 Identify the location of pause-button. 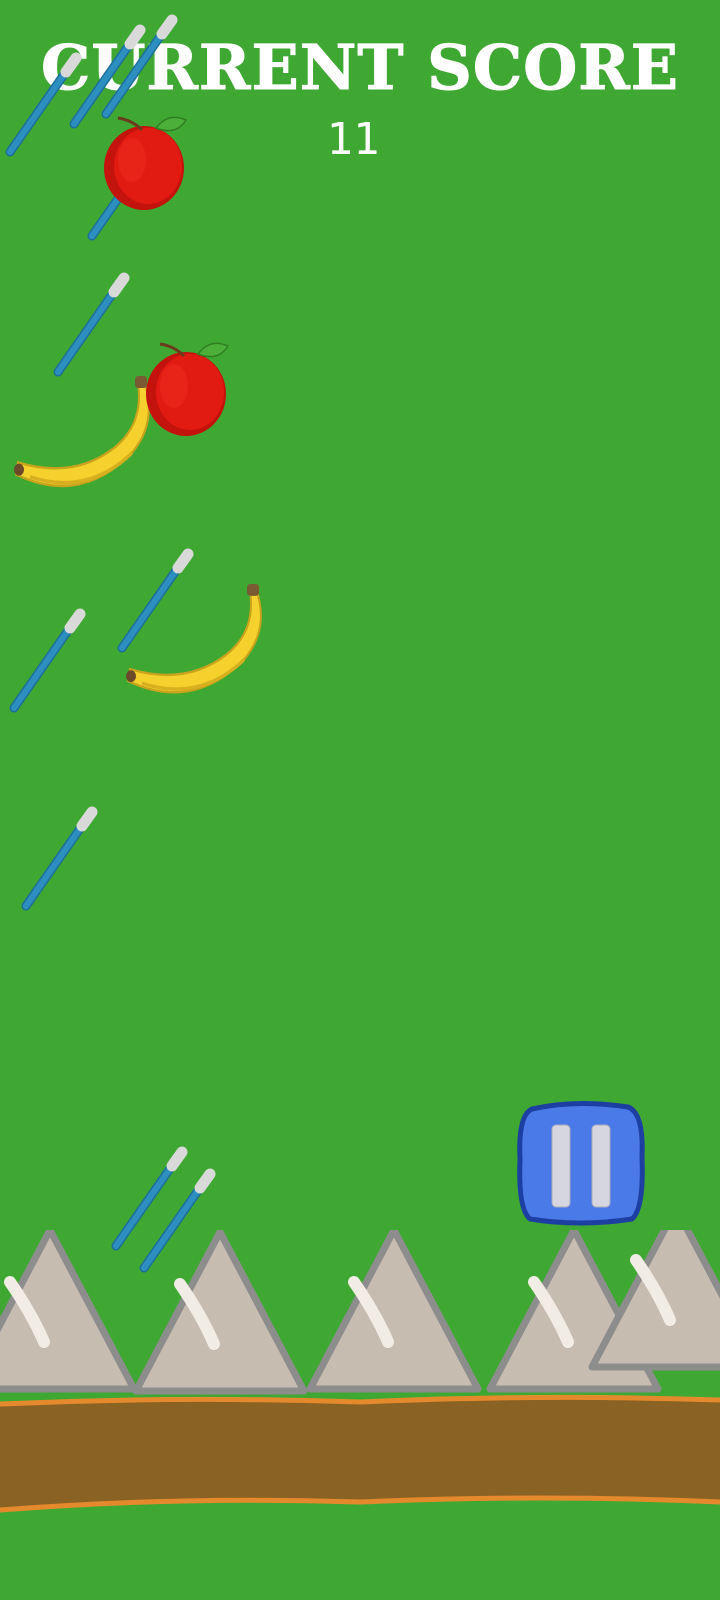
(581, 1163).